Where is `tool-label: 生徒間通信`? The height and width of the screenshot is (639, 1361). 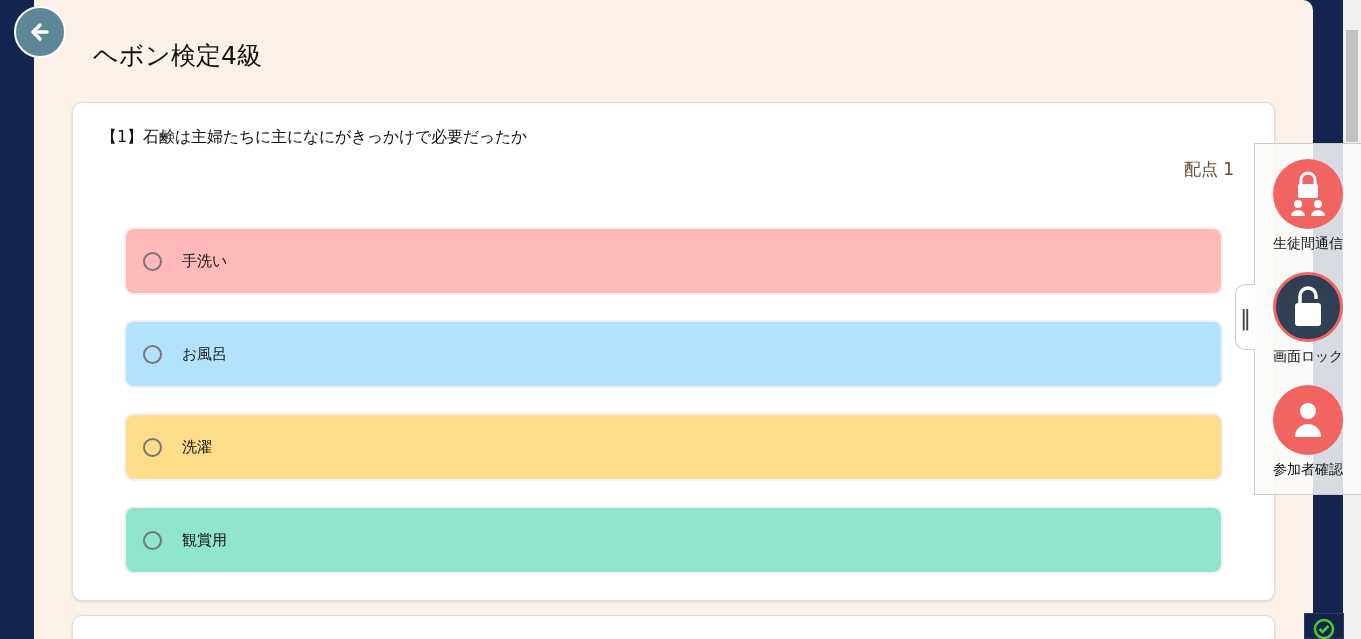
tool-label: 生徒間通信 is located at coordinates (1308, 244).